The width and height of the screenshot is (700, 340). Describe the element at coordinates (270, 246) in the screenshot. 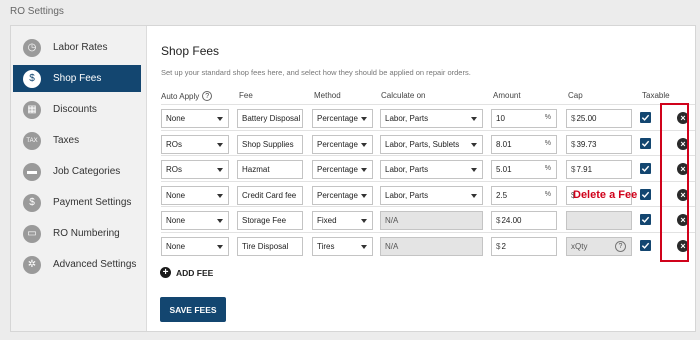

I see `fee-name-input: Tire Disposal` at that location.